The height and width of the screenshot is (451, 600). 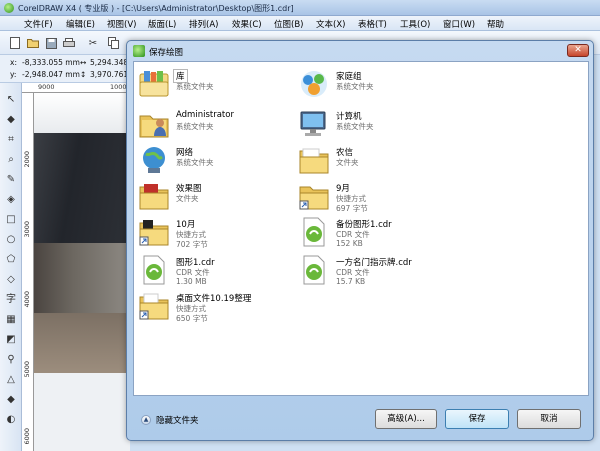 What do you see at coordinates (477, 419) in the screenshot?
I see `save-button: 保存` at bounding box center [477, 419].